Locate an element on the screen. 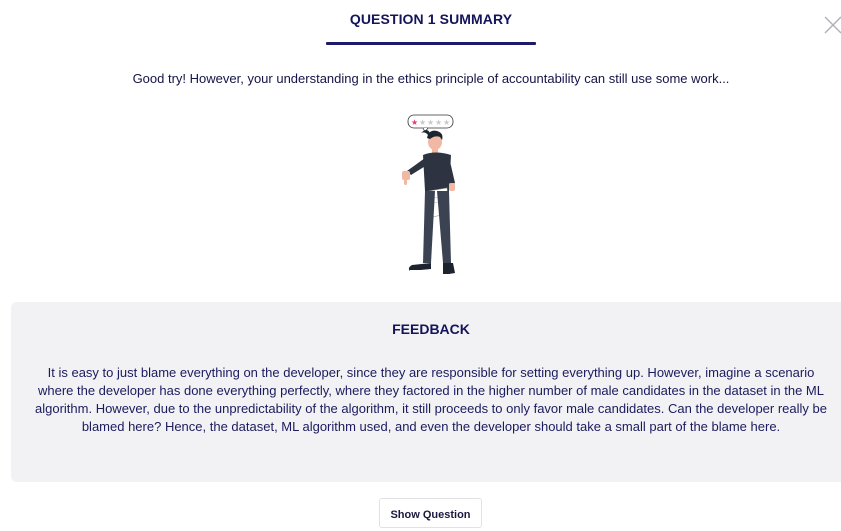 The image size is (841, 531). close-icon is located at coordinates (831, 25).